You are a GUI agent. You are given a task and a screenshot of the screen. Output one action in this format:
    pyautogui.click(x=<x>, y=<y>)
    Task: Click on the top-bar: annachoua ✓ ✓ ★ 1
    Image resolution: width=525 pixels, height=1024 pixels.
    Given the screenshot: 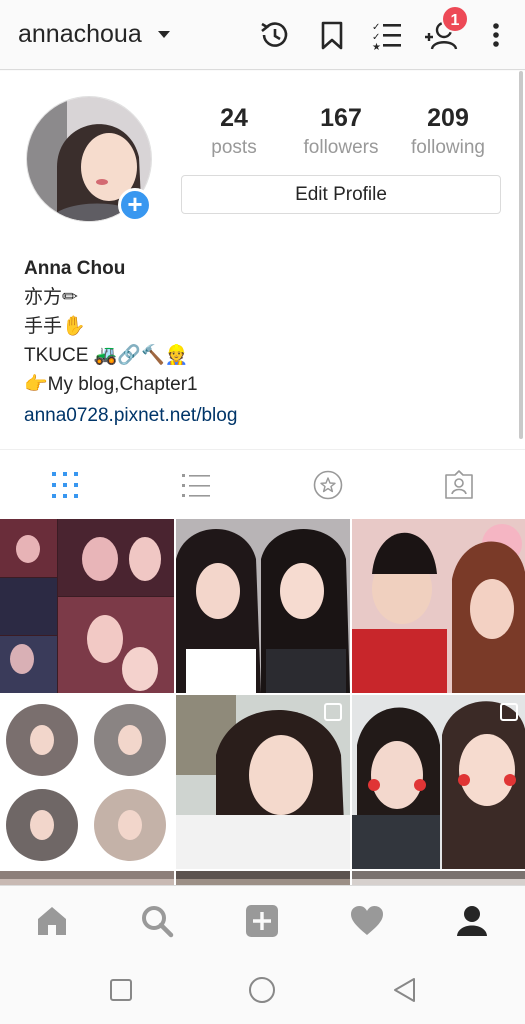 What is the action you would take?
    pyautogui.click(x=262, y=35)
    